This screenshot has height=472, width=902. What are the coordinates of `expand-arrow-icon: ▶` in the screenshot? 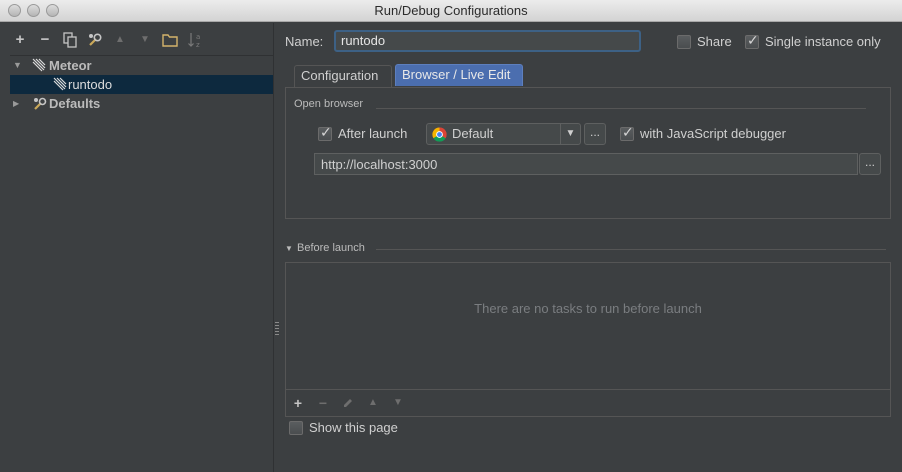 It's located at (16, 103).